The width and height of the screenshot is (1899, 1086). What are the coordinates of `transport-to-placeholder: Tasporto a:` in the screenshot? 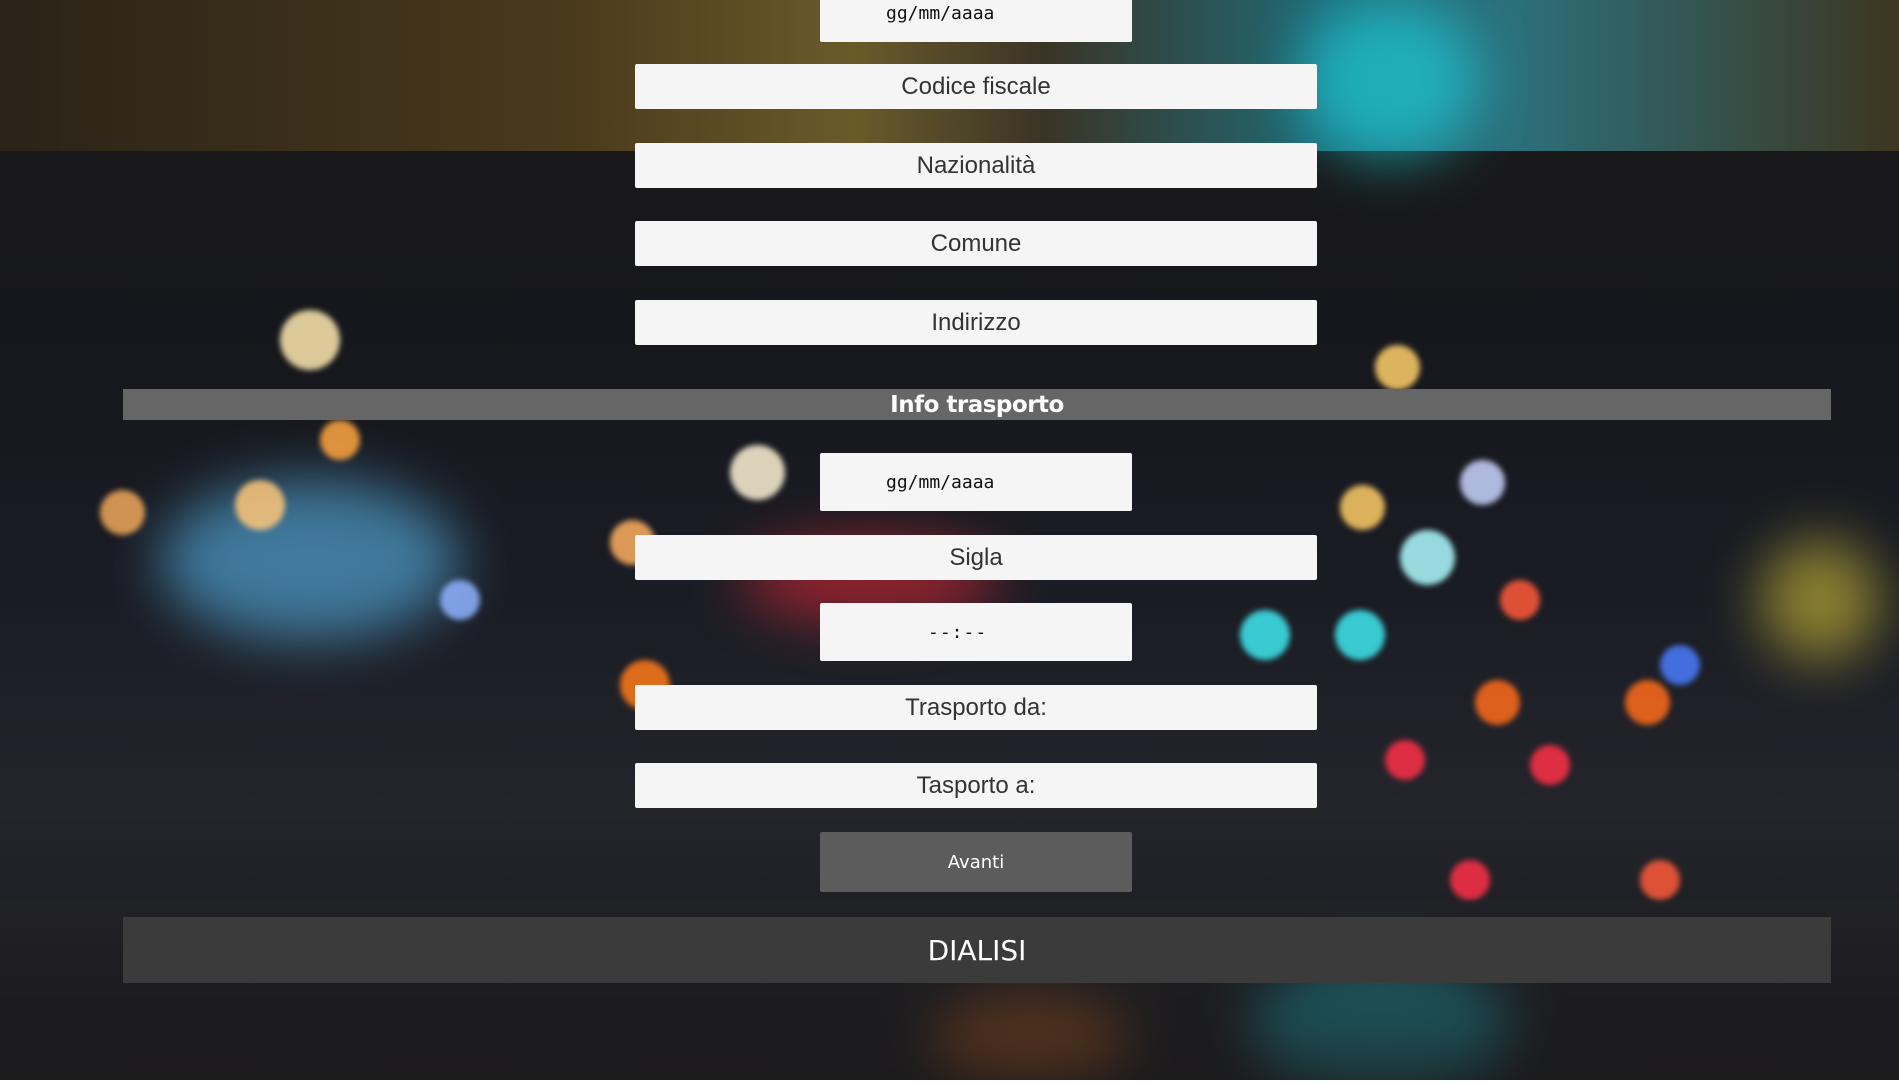 It's located at (976, 785).